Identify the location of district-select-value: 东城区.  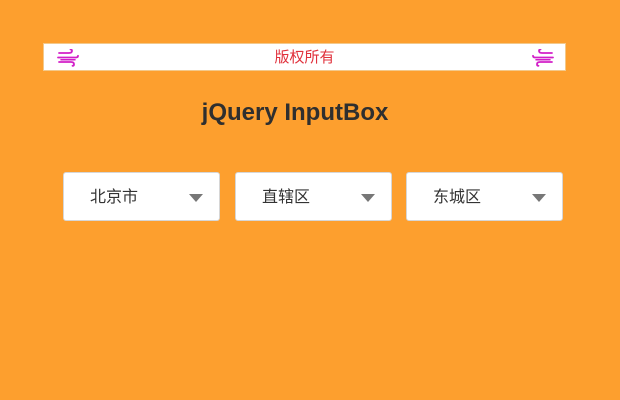
(457, 196).